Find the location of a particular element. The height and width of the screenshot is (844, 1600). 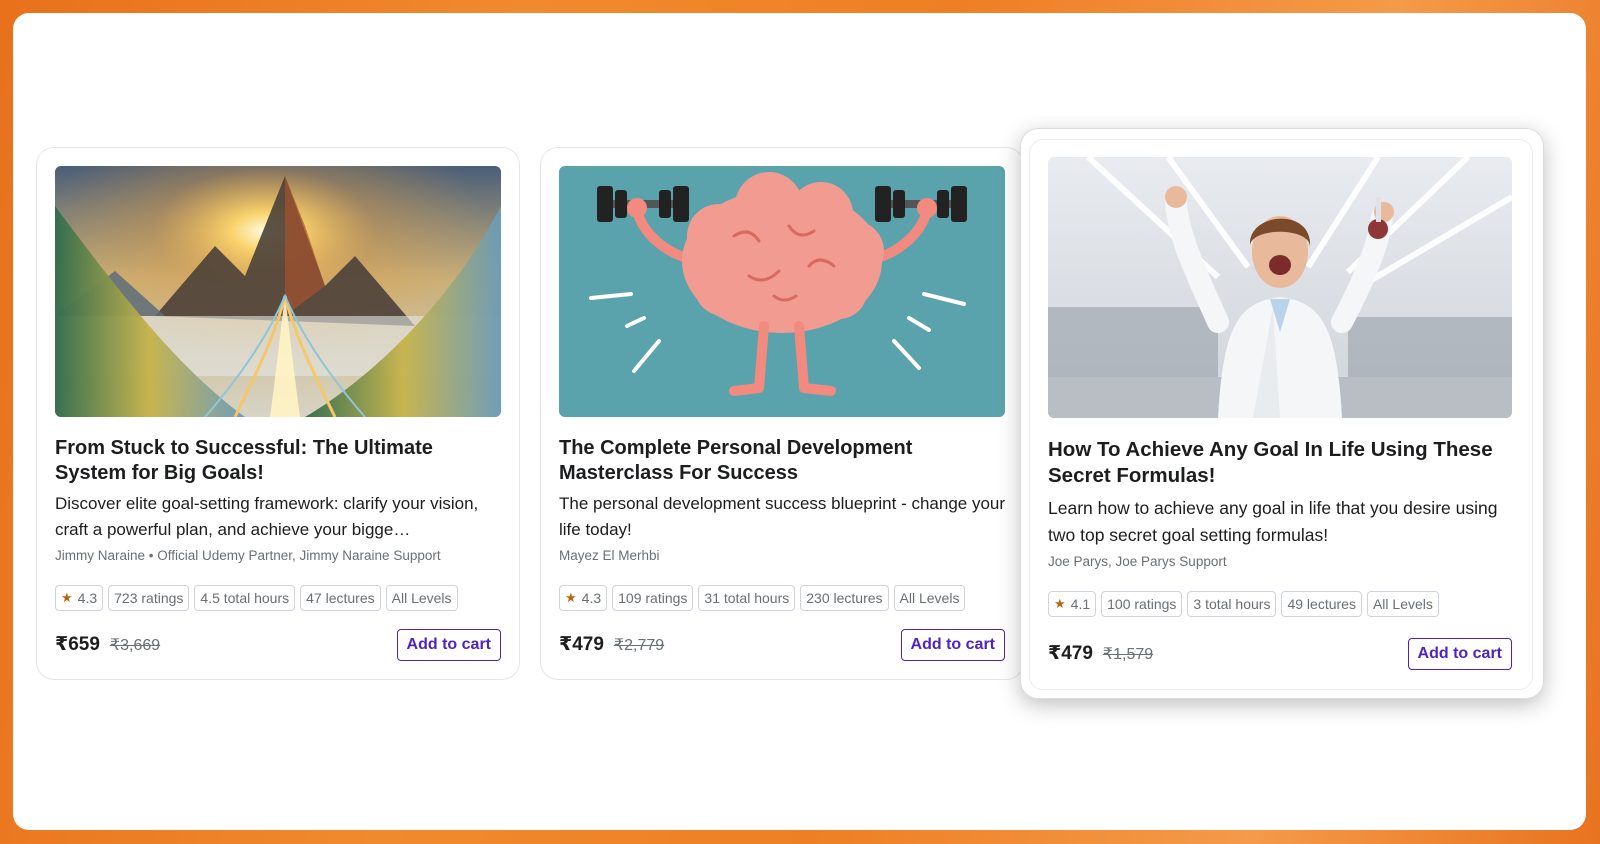

ratings-count-badge: 723 ratings is located at coordinates (149, 598).